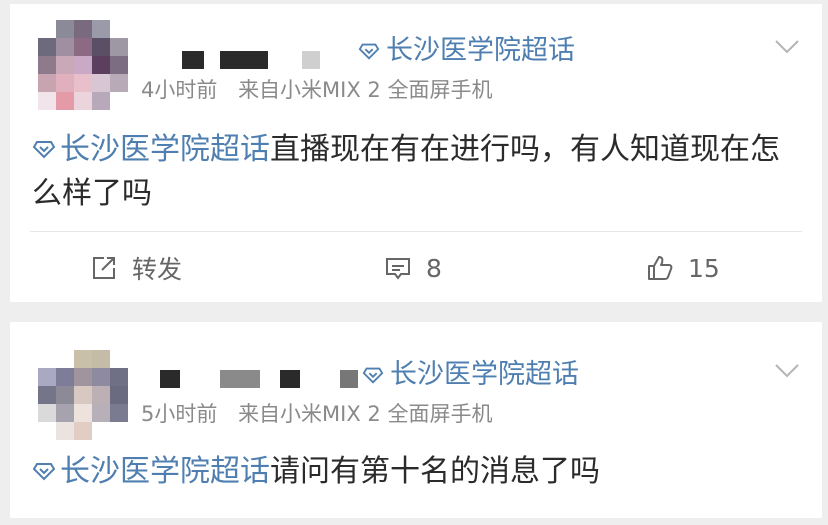 The height and width of the screenshot is (525, 828). What do you see at coordinates (398, 269) in the screenshot?
I see `comment-icon` at bounding box center [398, 269].